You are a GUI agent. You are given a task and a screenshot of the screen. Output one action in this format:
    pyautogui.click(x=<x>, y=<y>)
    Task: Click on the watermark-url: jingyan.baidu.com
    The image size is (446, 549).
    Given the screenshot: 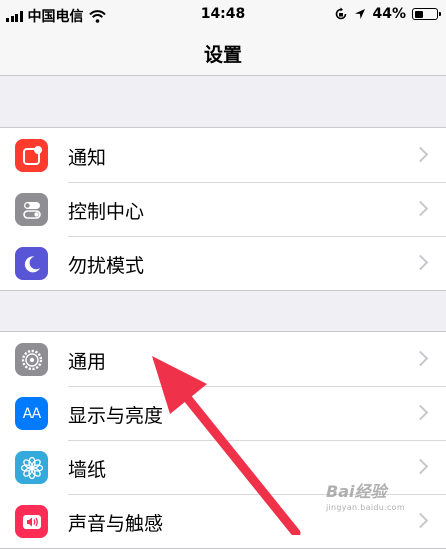 What is the action you would take?
    pyautogui.click(x=365, y=507)
    